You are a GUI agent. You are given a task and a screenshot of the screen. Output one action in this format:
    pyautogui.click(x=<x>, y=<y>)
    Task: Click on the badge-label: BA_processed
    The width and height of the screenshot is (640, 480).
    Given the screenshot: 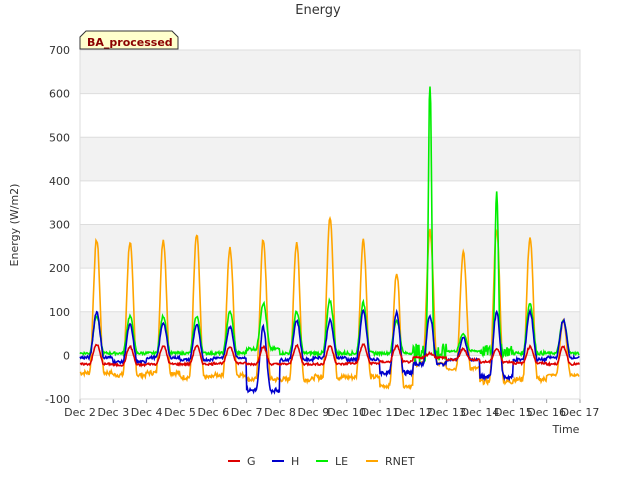 What is the action you would take?
    pyautogui.click(x=130, y=42)
    